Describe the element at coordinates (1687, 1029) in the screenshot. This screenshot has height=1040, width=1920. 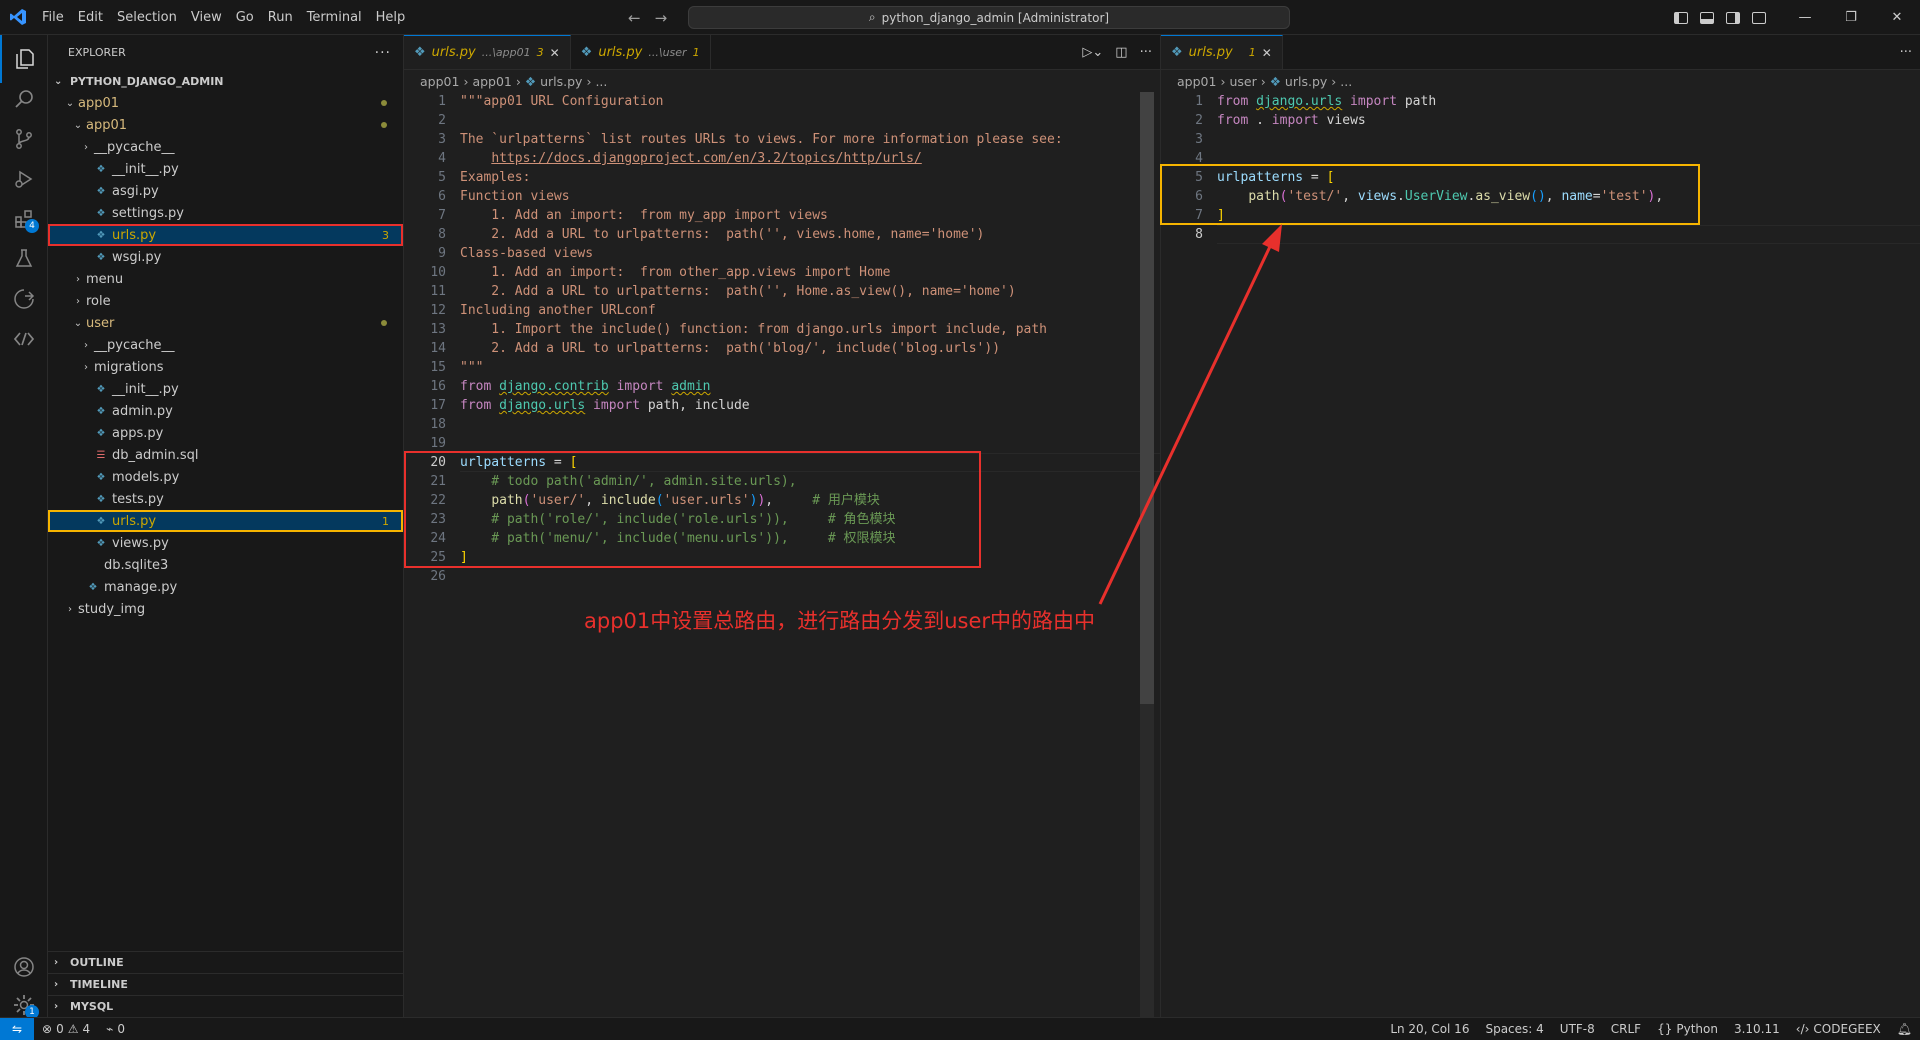
I see `language-mode: {} Python` at that location.